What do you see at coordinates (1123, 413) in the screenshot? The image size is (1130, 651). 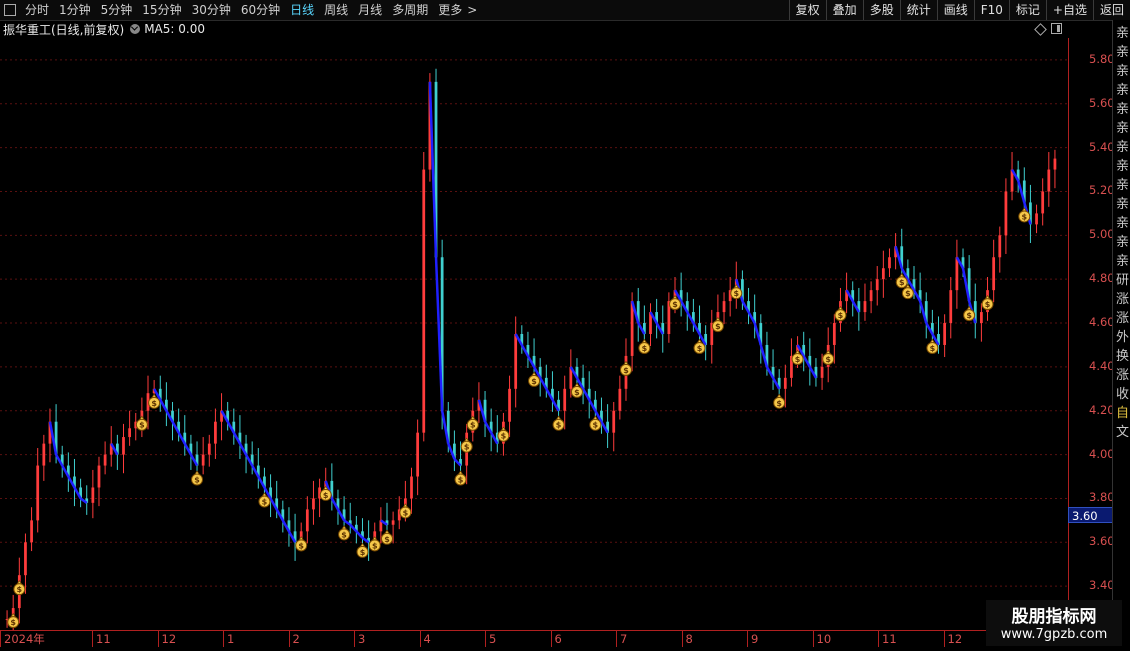 I see `strip-char: 自` at bounding box center [1123, 413].